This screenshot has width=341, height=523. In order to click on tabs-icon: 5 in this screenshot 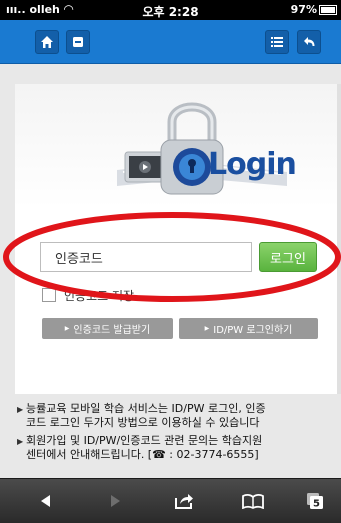, I will do `click(315, 501)`.